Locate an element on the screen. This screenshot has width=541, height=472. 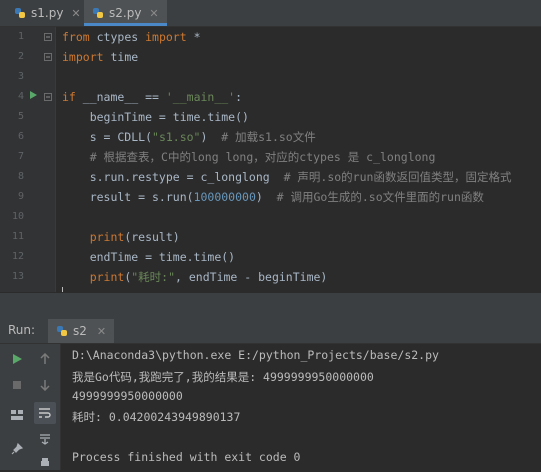
line-number: 10 is located at coordinates (17, 216).